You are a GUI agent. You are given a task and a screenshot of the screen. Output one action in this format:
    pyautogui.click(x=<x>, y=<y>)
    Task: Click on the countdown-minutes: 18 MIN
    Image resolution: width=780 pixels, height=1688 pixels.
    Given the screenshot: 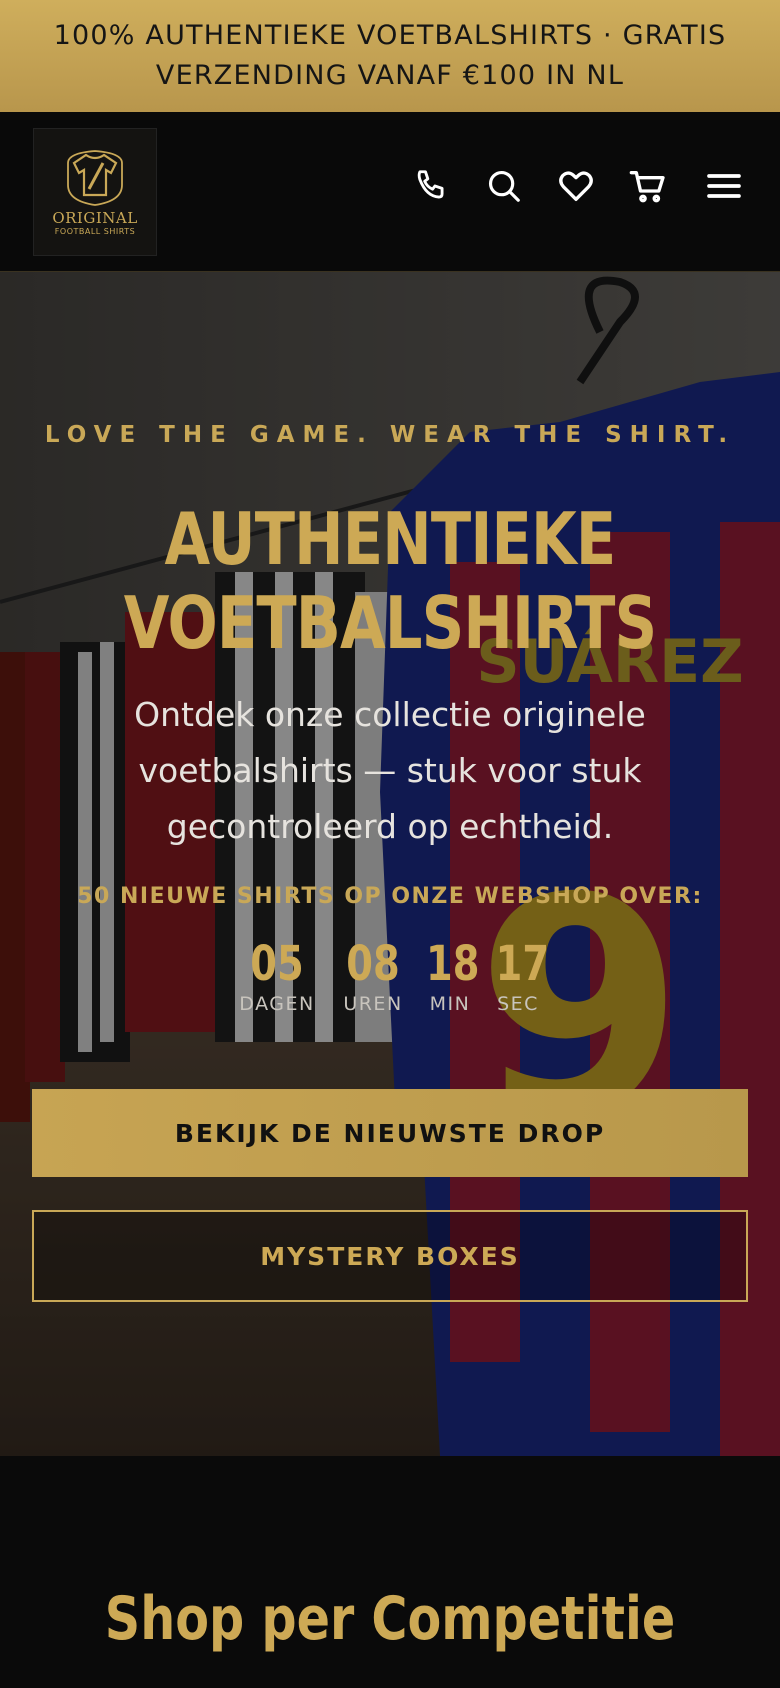 What is the action you would take?
    pyautogui.click(x=450, y=976)
    